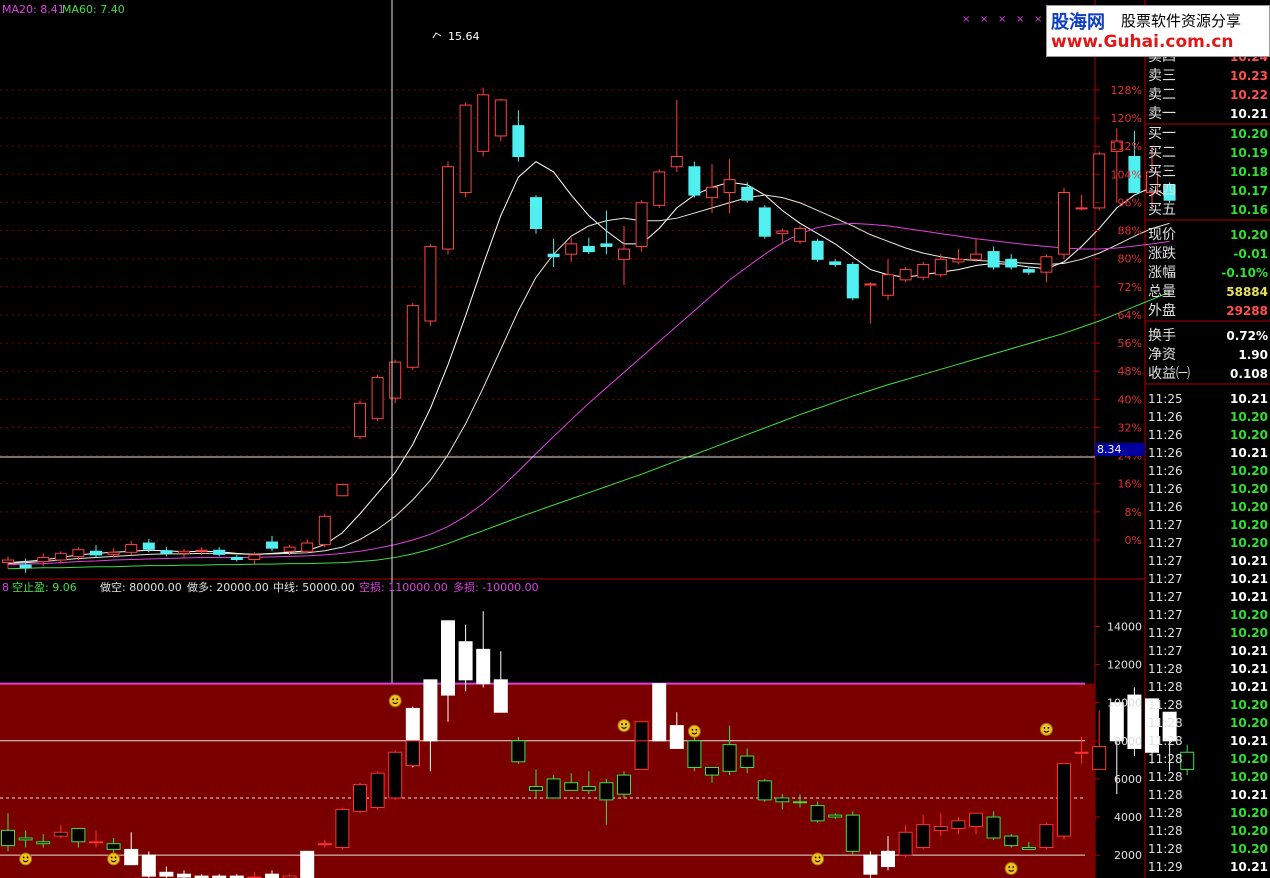 The width and height of the screenshot is (1270, 878). Describe the element at coordinates (1162, 310) in the screenshot. I see `quote-row-label: 外盘` at that location.